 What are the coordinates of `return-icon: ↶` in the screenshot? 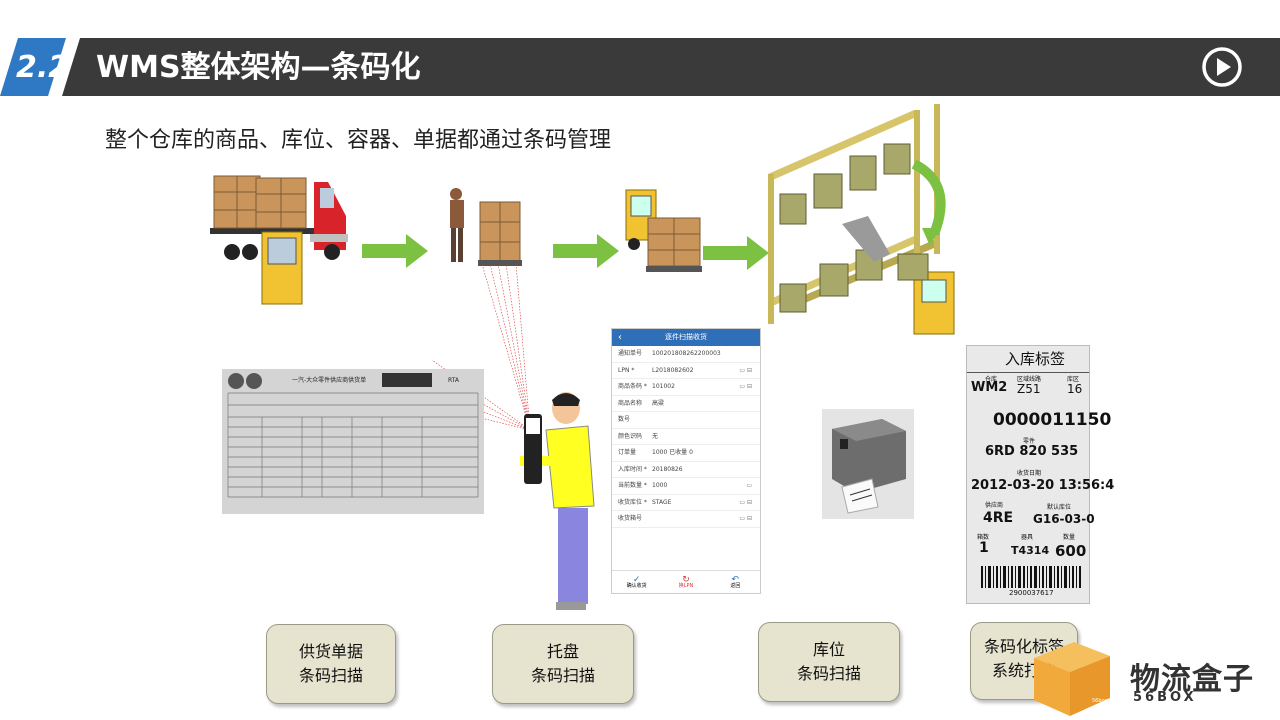 It's located at (735, 580).